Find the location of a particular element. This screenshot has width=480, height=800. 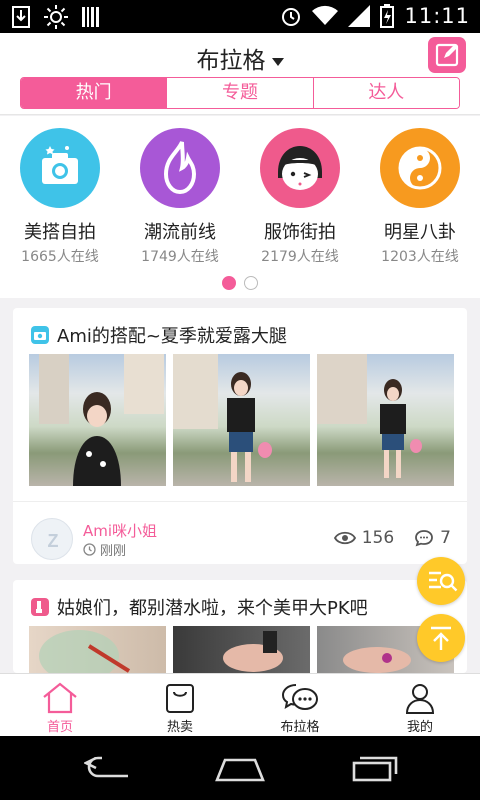

comment-count: 7 is located at coordinates (445, 538).